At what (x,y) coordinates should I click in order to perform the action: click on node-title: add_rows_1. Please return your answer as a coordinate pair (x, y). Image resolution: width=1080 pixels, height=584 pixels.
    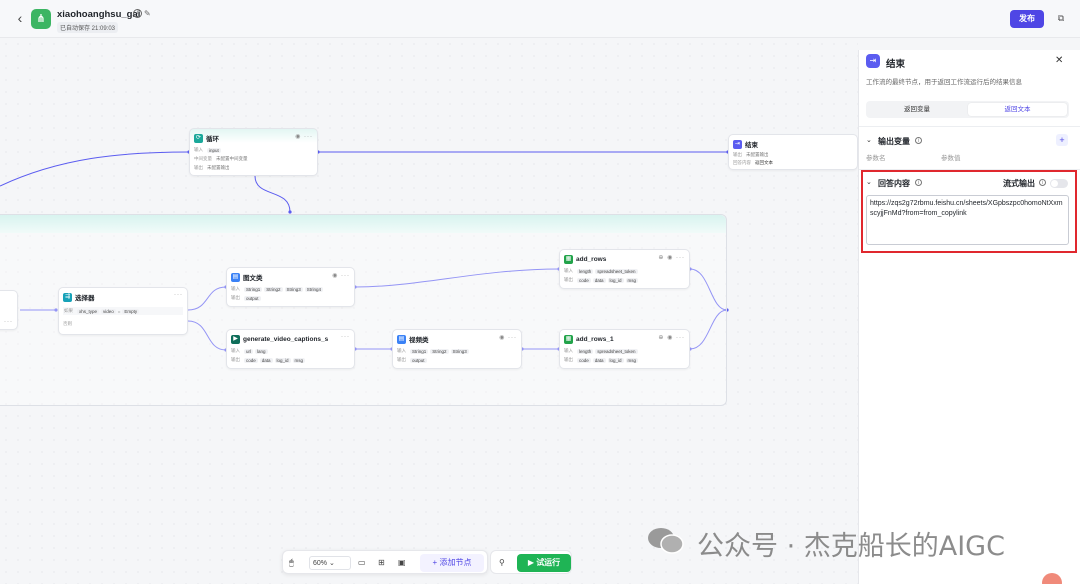
    Looking at the image, I should click on (595, 339).